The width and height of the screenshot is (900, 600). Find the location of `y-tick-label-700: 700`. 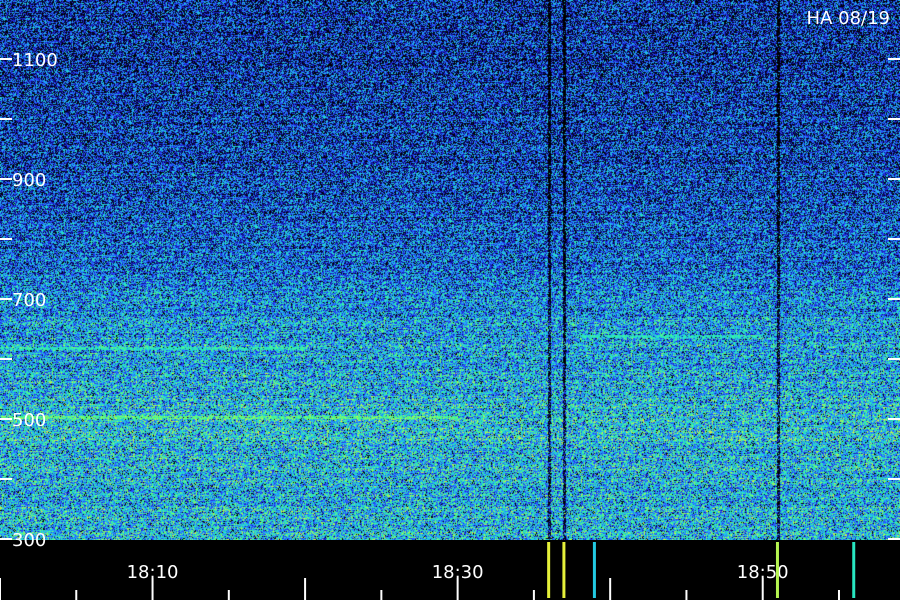

y-tick-label-700: 700 is located at coordinates (29, 300).